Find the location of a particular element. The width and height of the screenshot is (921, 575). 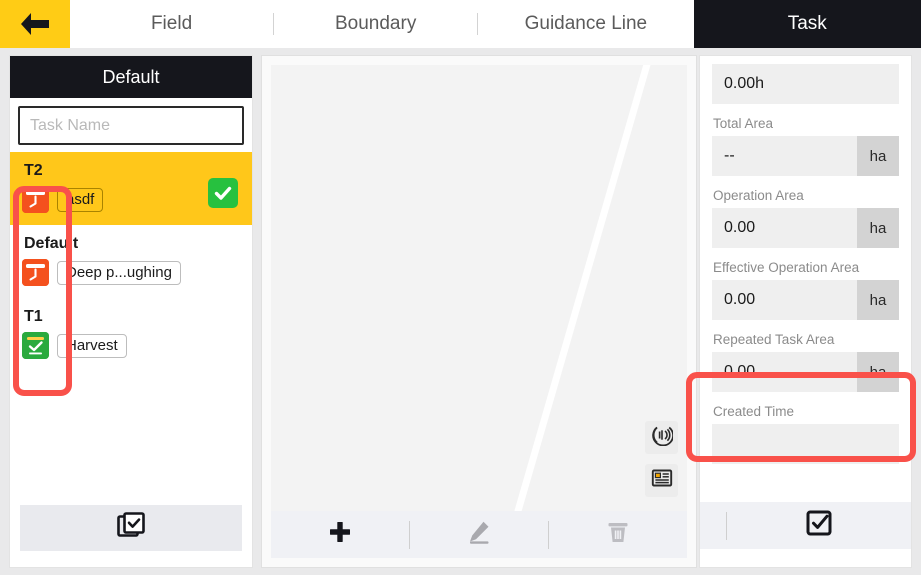

tab-guidance-line: Guidance Line is located at coordinates (586, 24).